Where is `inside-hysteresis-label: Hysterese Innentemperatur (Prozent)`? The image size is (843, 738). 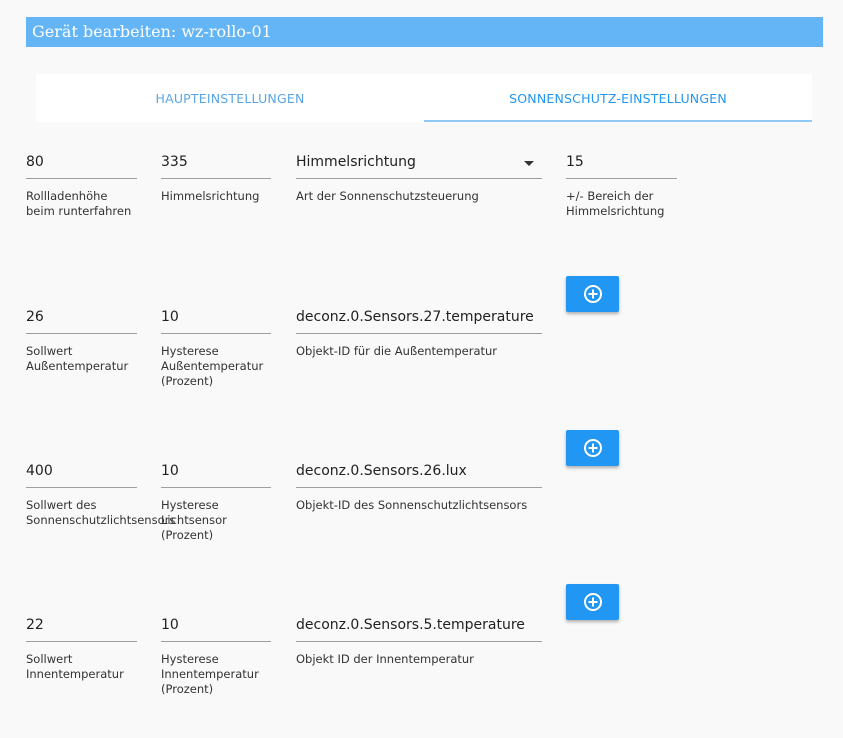 inside-hysteresis-label: Hysterese Innentemperatur (Prozent) is located at coordinates (210, 674).